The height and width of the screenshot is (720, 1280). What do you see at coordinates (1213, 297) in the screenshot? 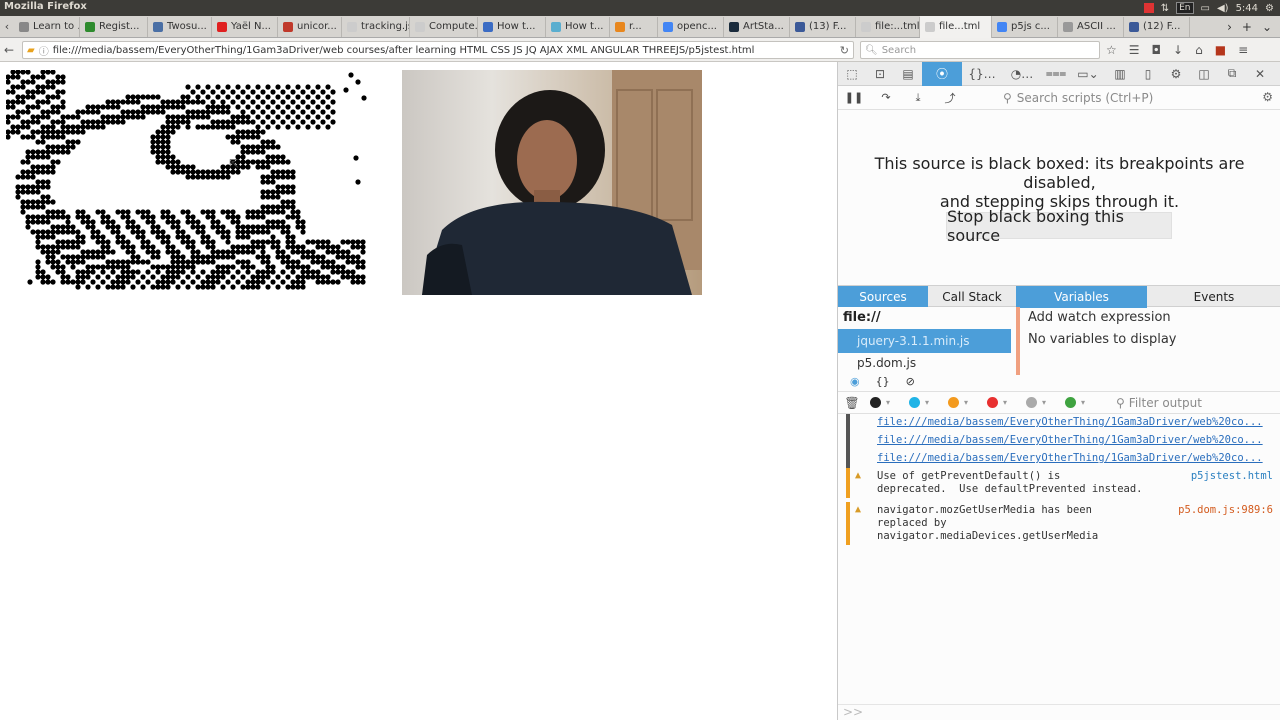
I see `tab-events: Events` at bounding box center [1213, 297].